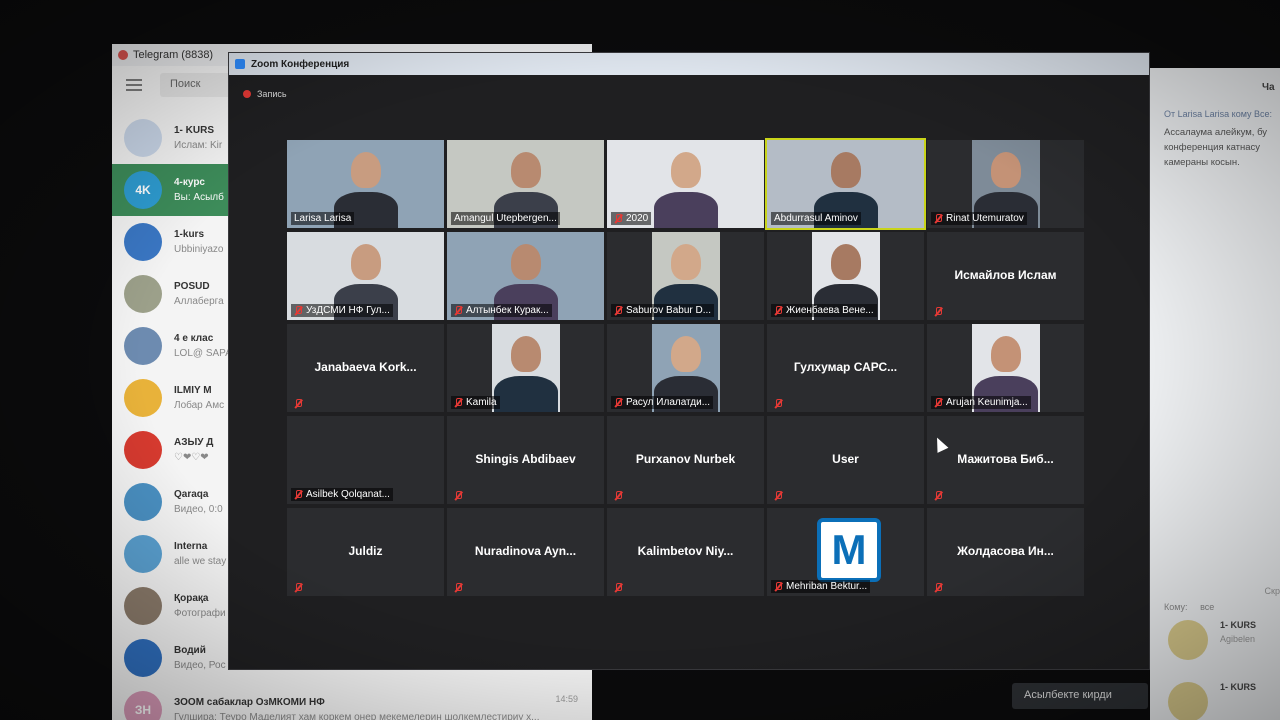 The height and width of the screenshot is (720, 1280). I want to click on participant-tile: 2020, so click(685, 184).